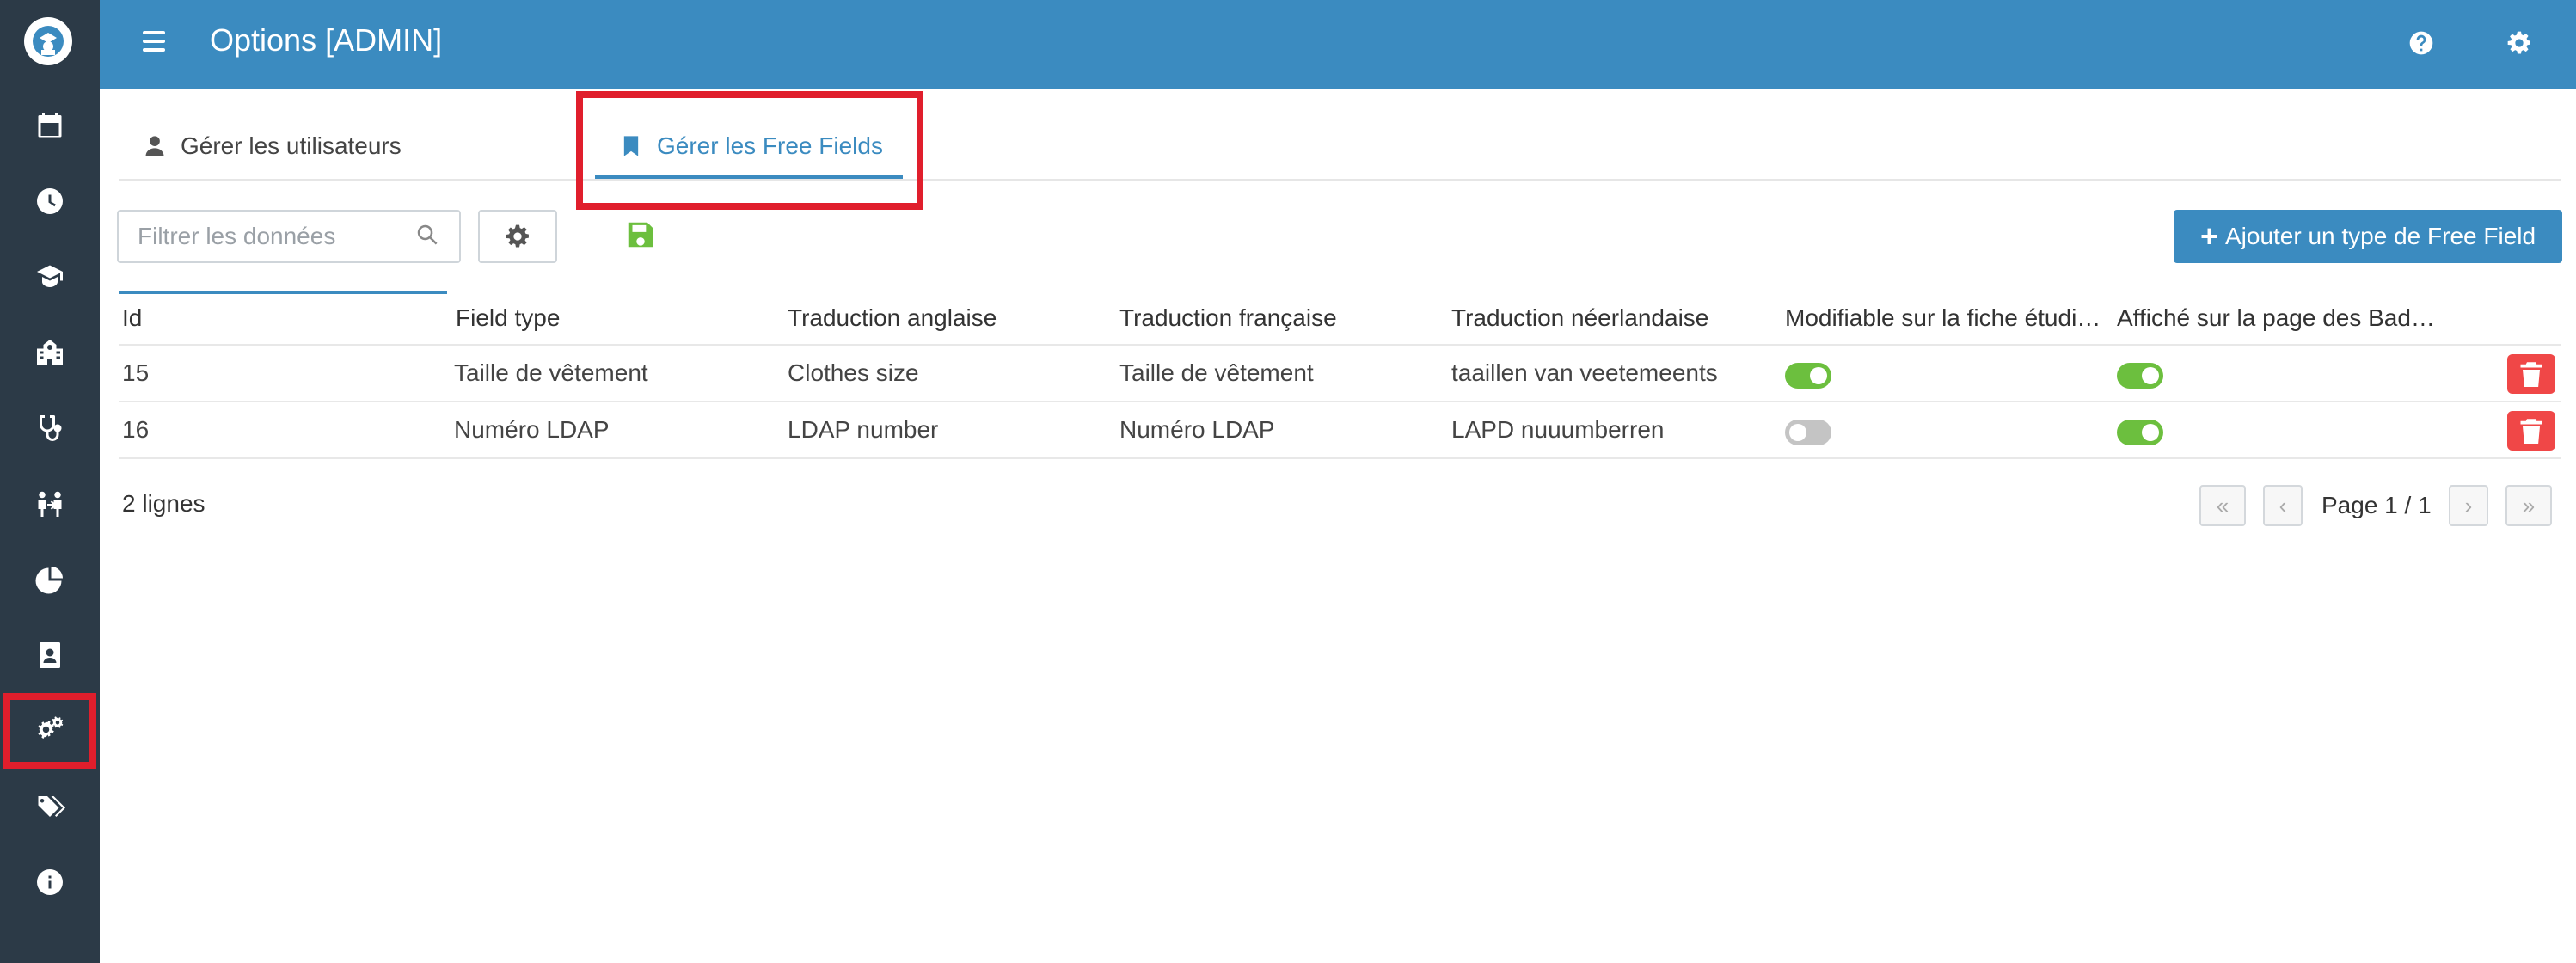  I want to click on cell-french: Numéro LDAP, so click(1197, 429).